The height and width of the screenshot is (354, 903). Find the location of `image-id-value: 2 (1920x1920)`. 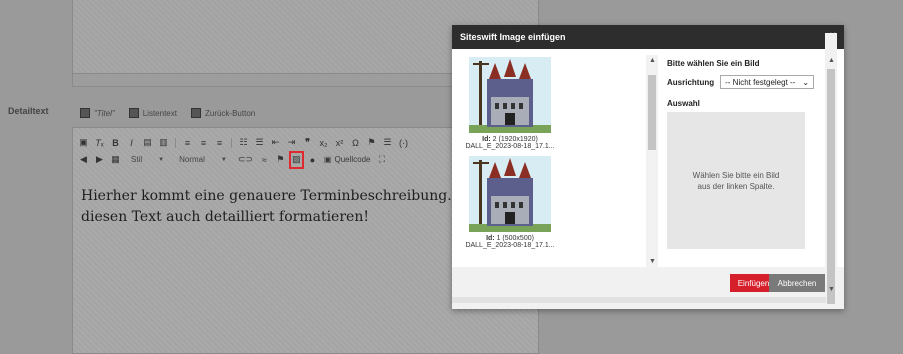

image-id-value: 2 (1920x1920) is located at coordinates (515, 139).